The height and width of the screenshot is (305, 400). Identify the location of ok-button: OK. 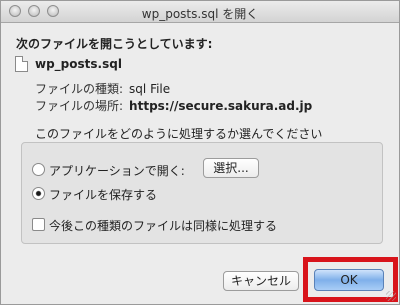
(349, 280).